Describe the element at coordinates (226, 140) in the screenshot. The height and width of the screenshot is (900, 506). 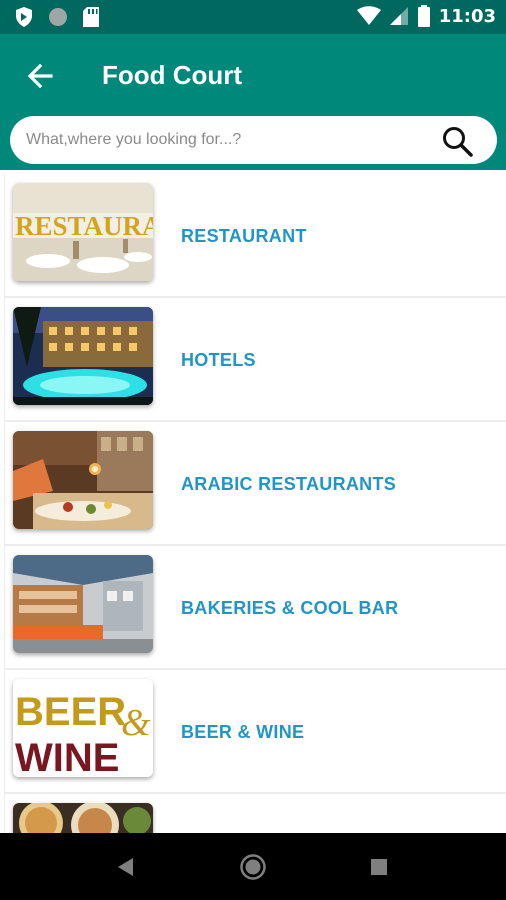
I see `search-input` at that location.